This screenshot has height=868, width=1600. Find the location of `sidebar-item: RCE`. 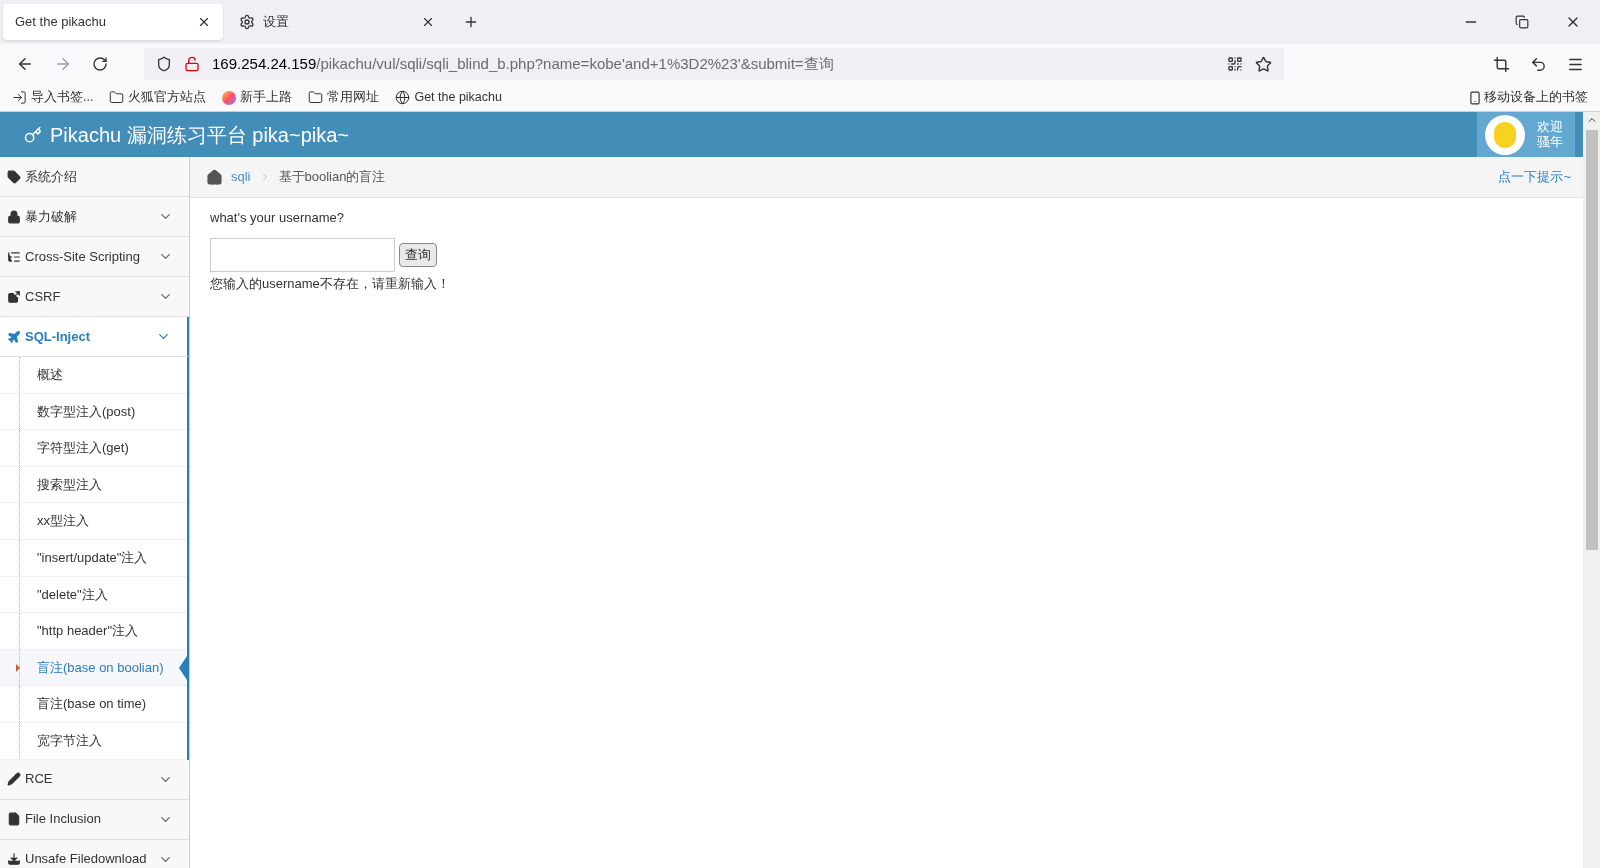

sidebar-item: RCE is located at coordinates (94, 779).